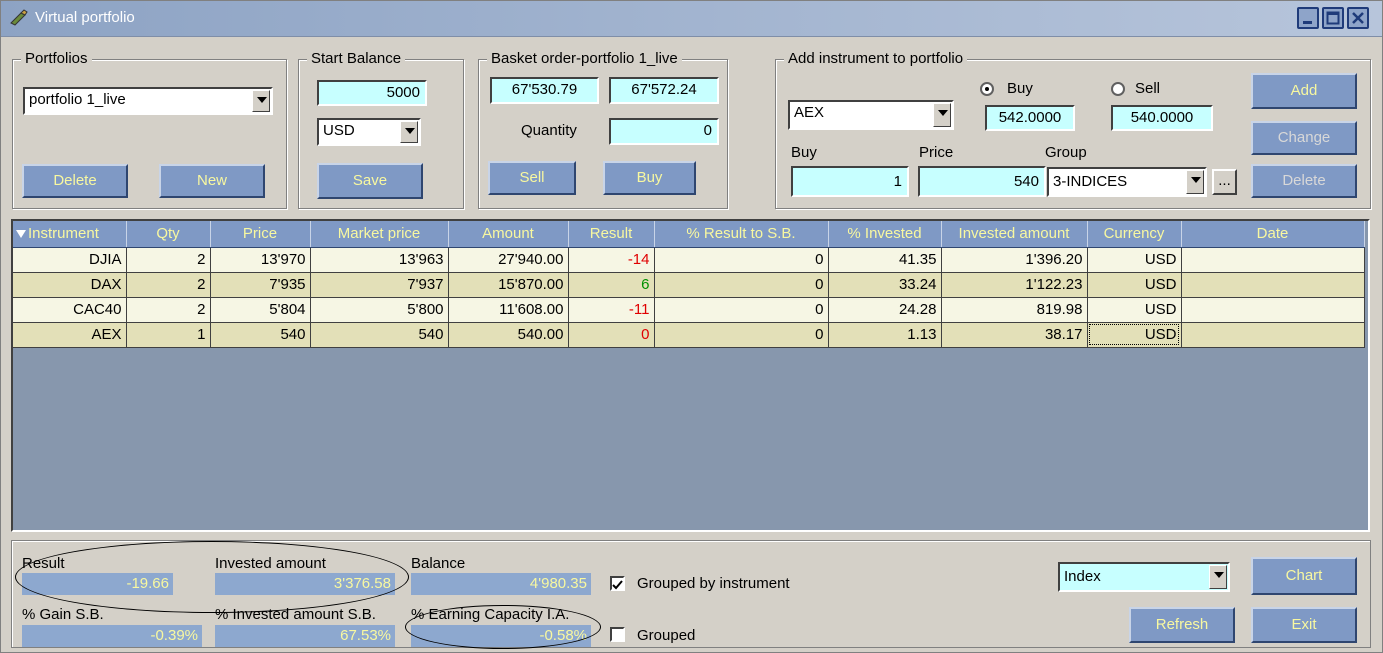  Describe the element at coordinates (544, 90) in the screenshot. I see `basket-sell-value: 67'530.79` at that location.